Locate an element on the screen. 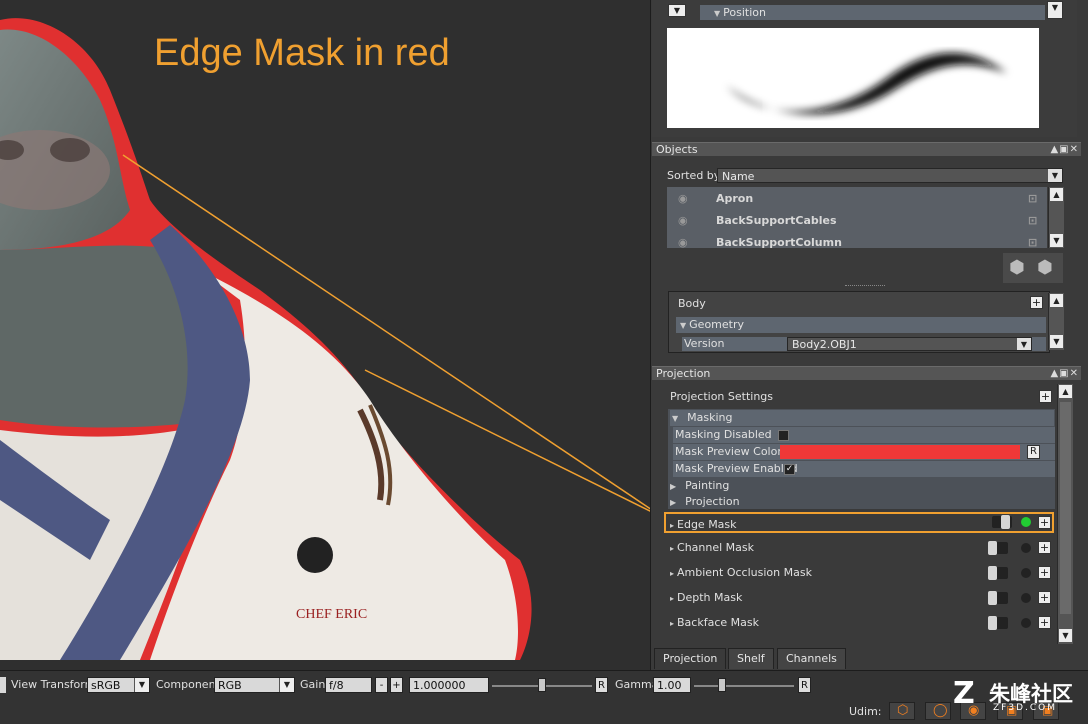  list-item: ◉ BackSupportColumn ⊡ is located at coordinates (857, 240).